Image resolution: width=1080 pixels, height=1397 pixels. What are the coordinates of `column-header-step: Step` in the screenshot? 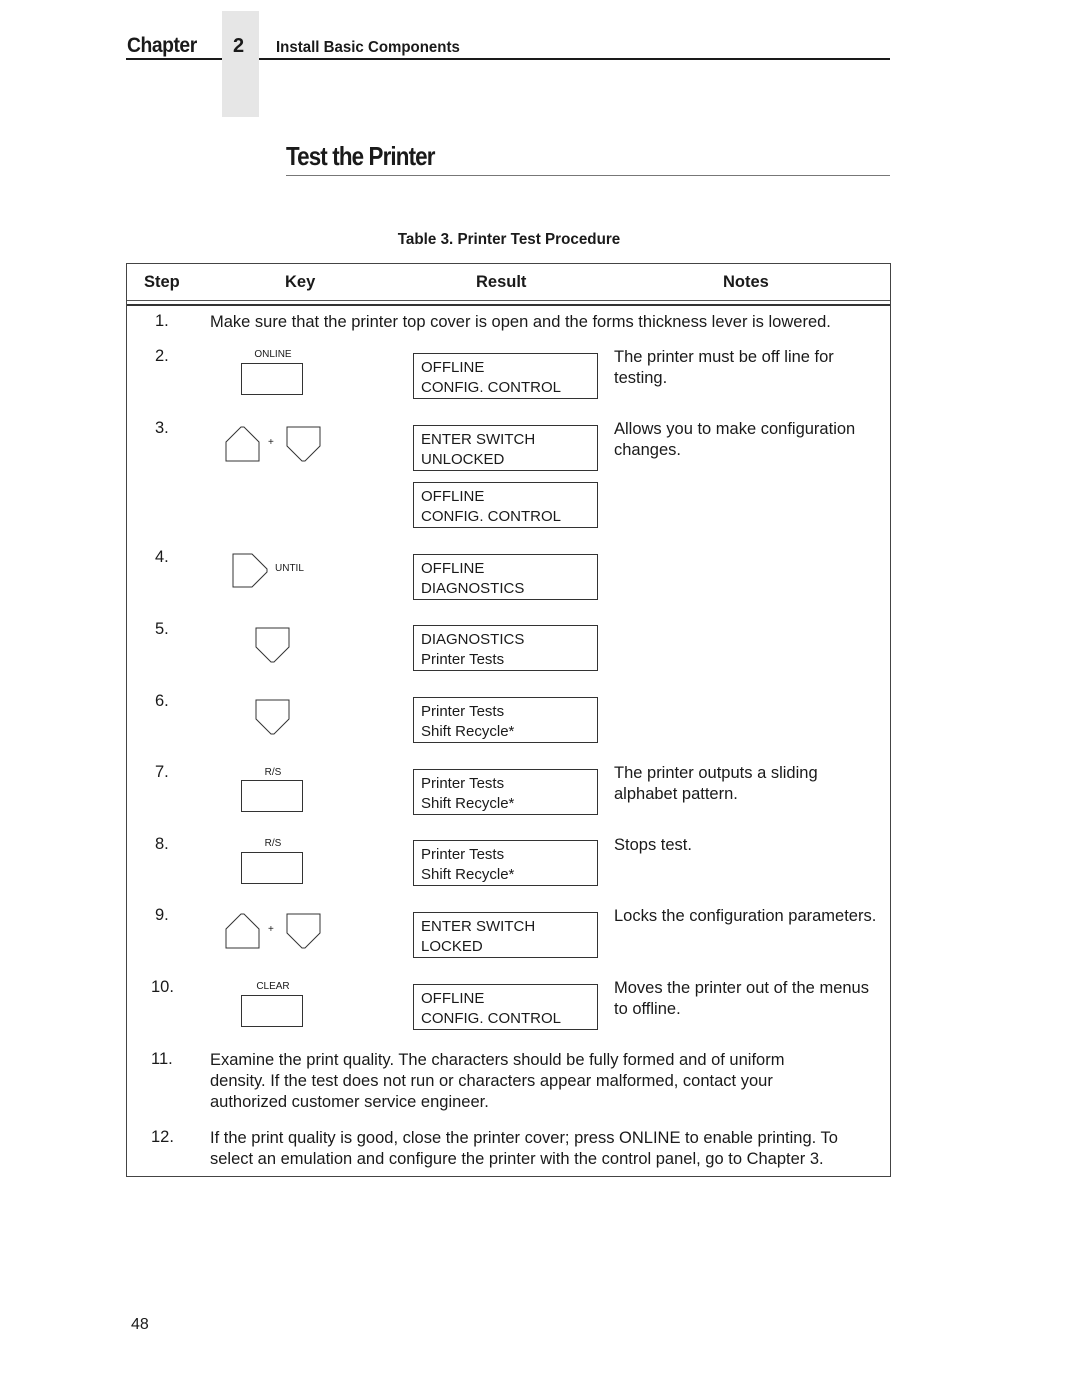 It's located at (162, 282).